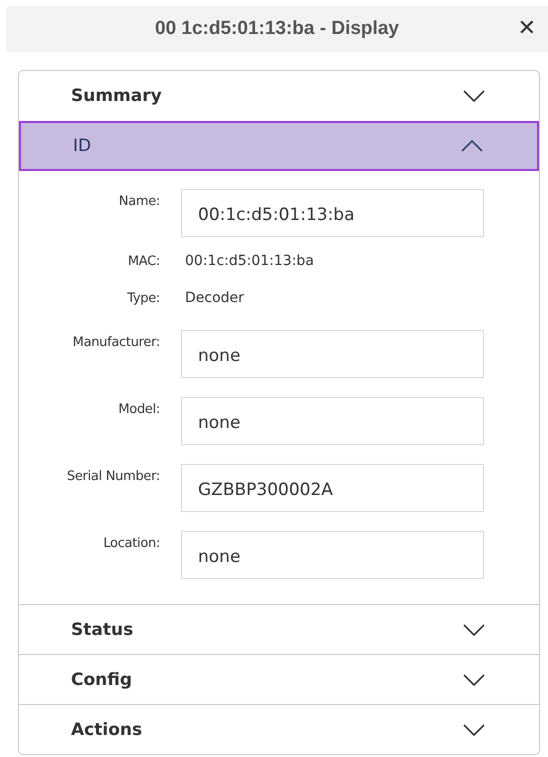 The image size is (548, 757). What do you see at coordinates (101, 680) in the screenshot?
I see `section-title: Config` at bounding box center [101, 680].